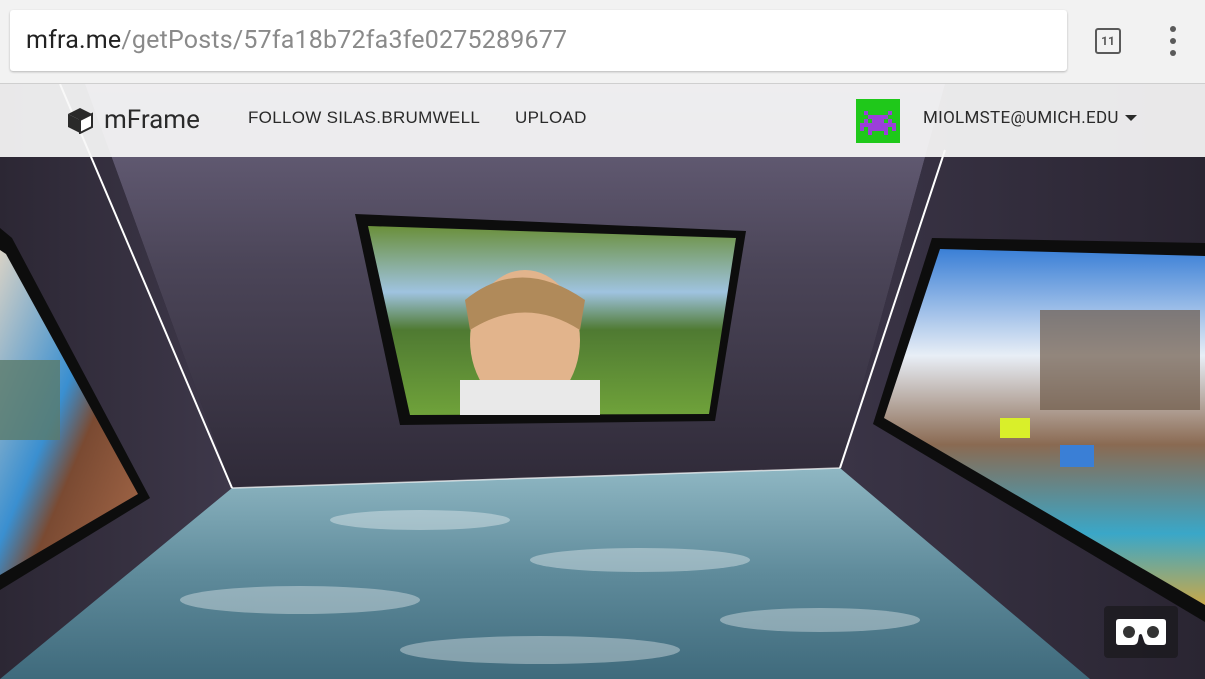 The height and width of the screenshot is (679, 1205). I want to click on tab-count: 11, so click(1108, 41).